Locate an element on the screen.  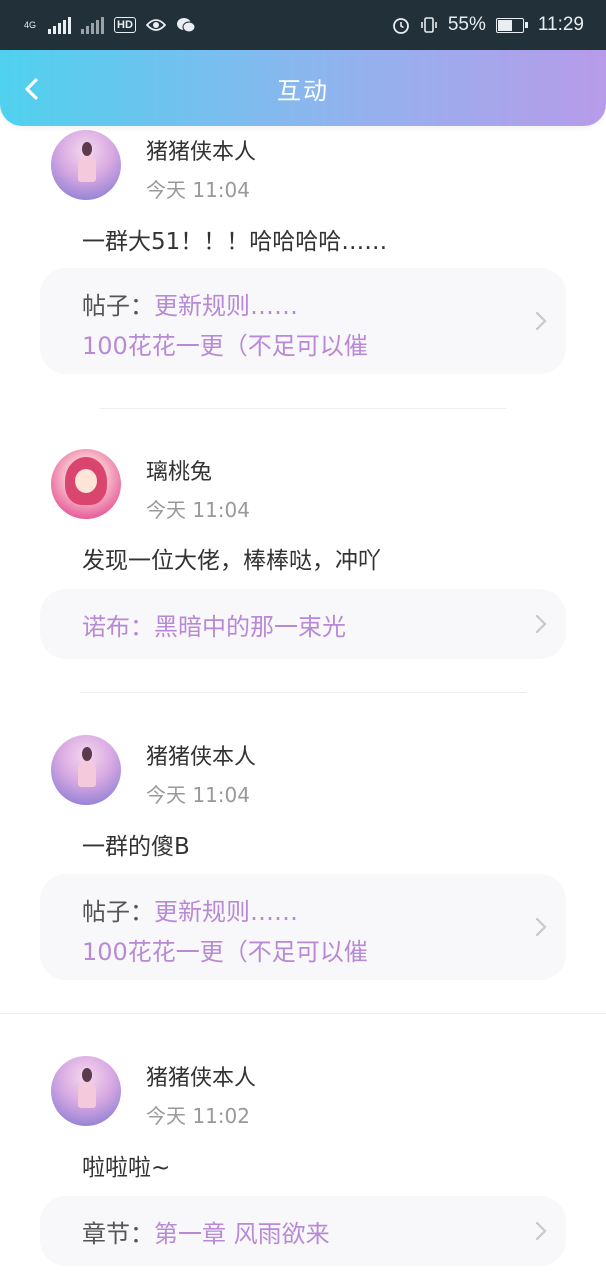
battery-icon is located at coordinates (511, 25).